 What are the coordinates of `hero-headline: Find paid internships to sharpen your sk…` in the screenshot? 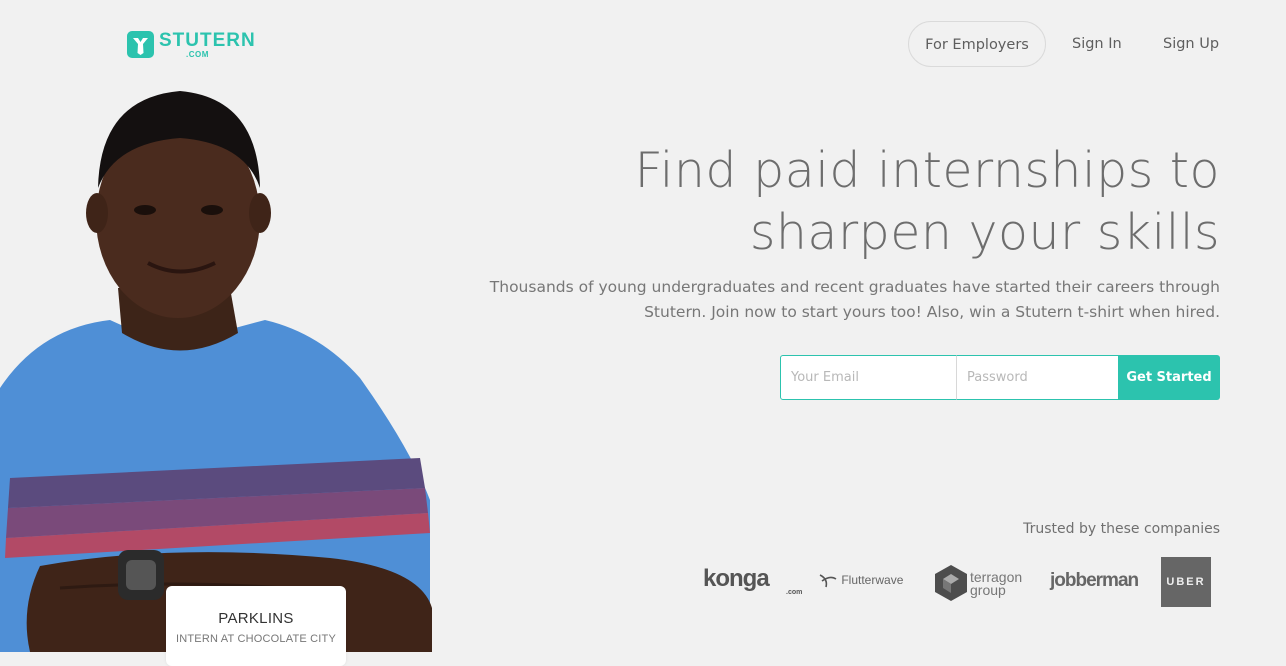 It's located at (870, 202).